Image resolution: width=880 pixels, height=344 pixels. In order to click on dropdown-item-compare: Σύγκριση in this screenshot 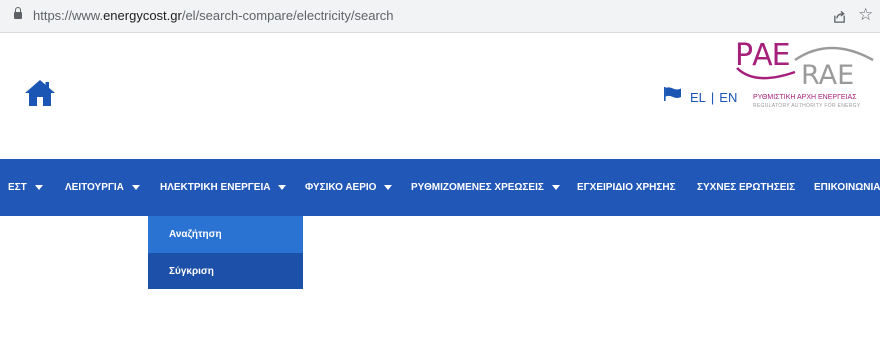, I will do `click(225, 271)`.